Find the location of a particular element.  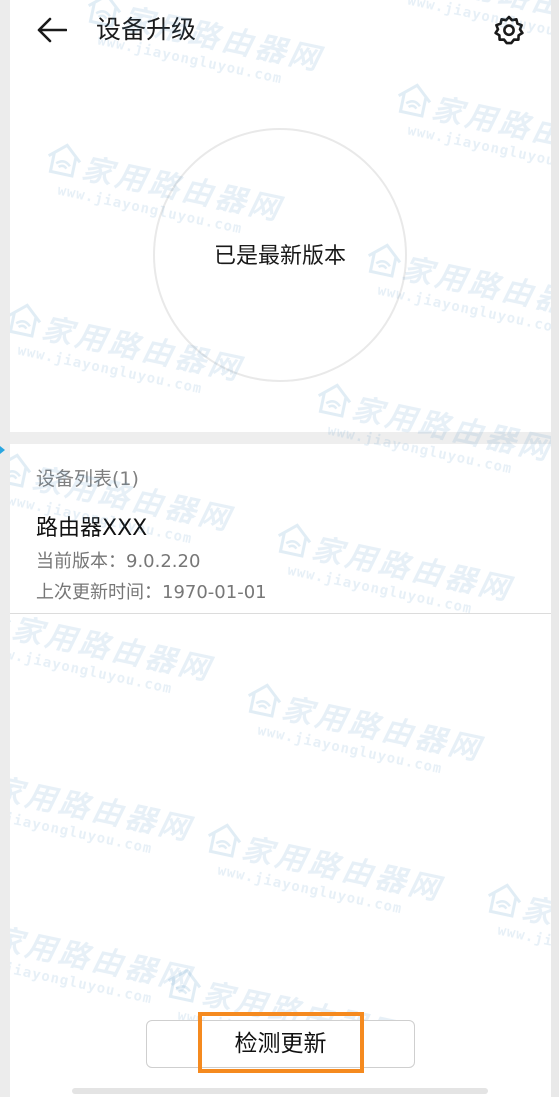

edge-marker is located at coordinates (2, 450).